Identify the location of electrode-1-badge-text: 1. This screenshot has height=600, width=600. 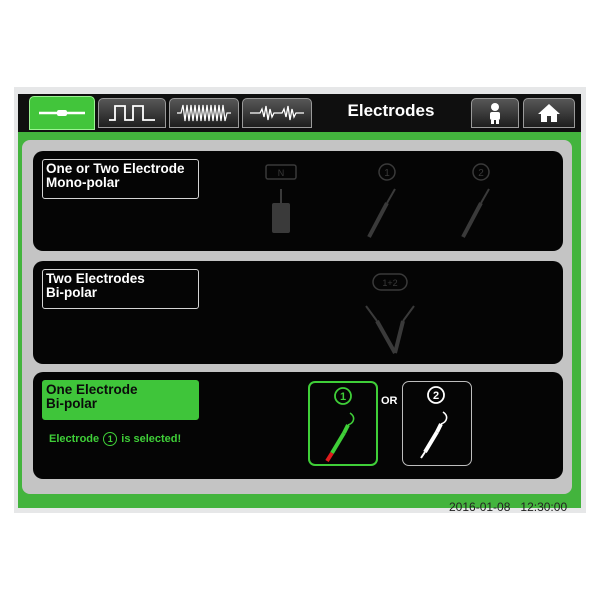
(387, 173).